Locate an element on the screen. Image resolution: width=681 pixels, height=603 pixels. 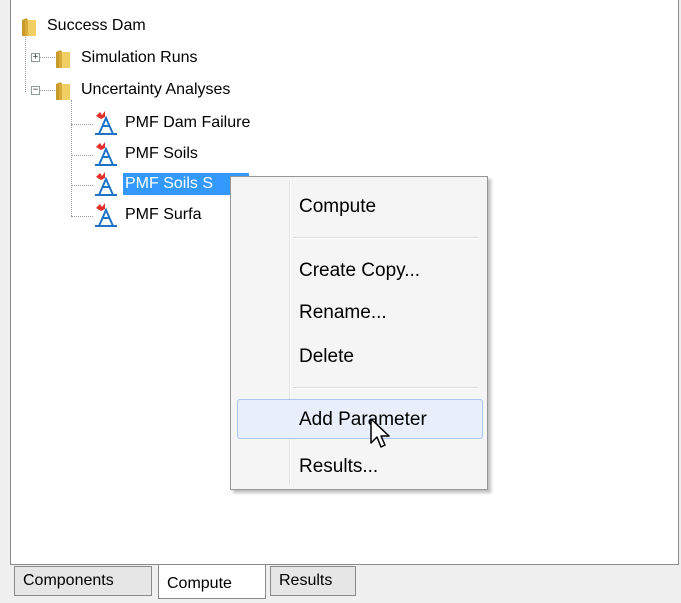
tree-node-analysis: PMF Dam Failure is located at coordinates (172, 123).